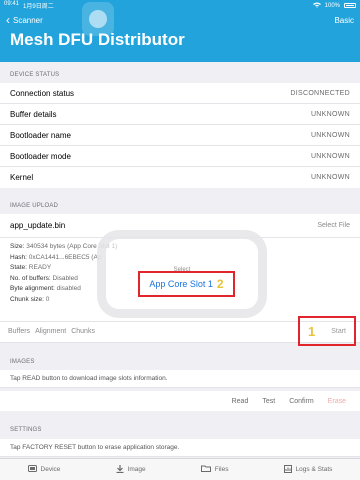  Describe the element at coordinates (314, 469) in the screenshot. I see `tab-label: Logs & Stats` at that location.